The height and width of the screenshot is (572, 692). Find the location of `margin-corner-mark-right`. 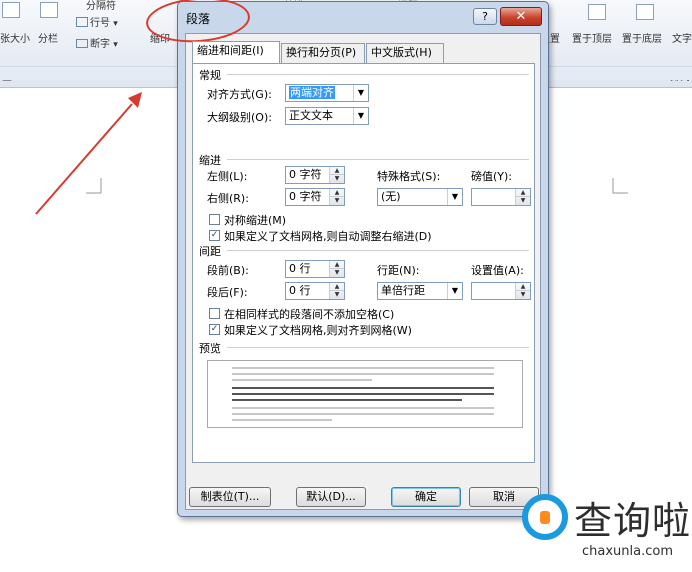

margin-corner-mark-right is located at coordinates (620, 186).